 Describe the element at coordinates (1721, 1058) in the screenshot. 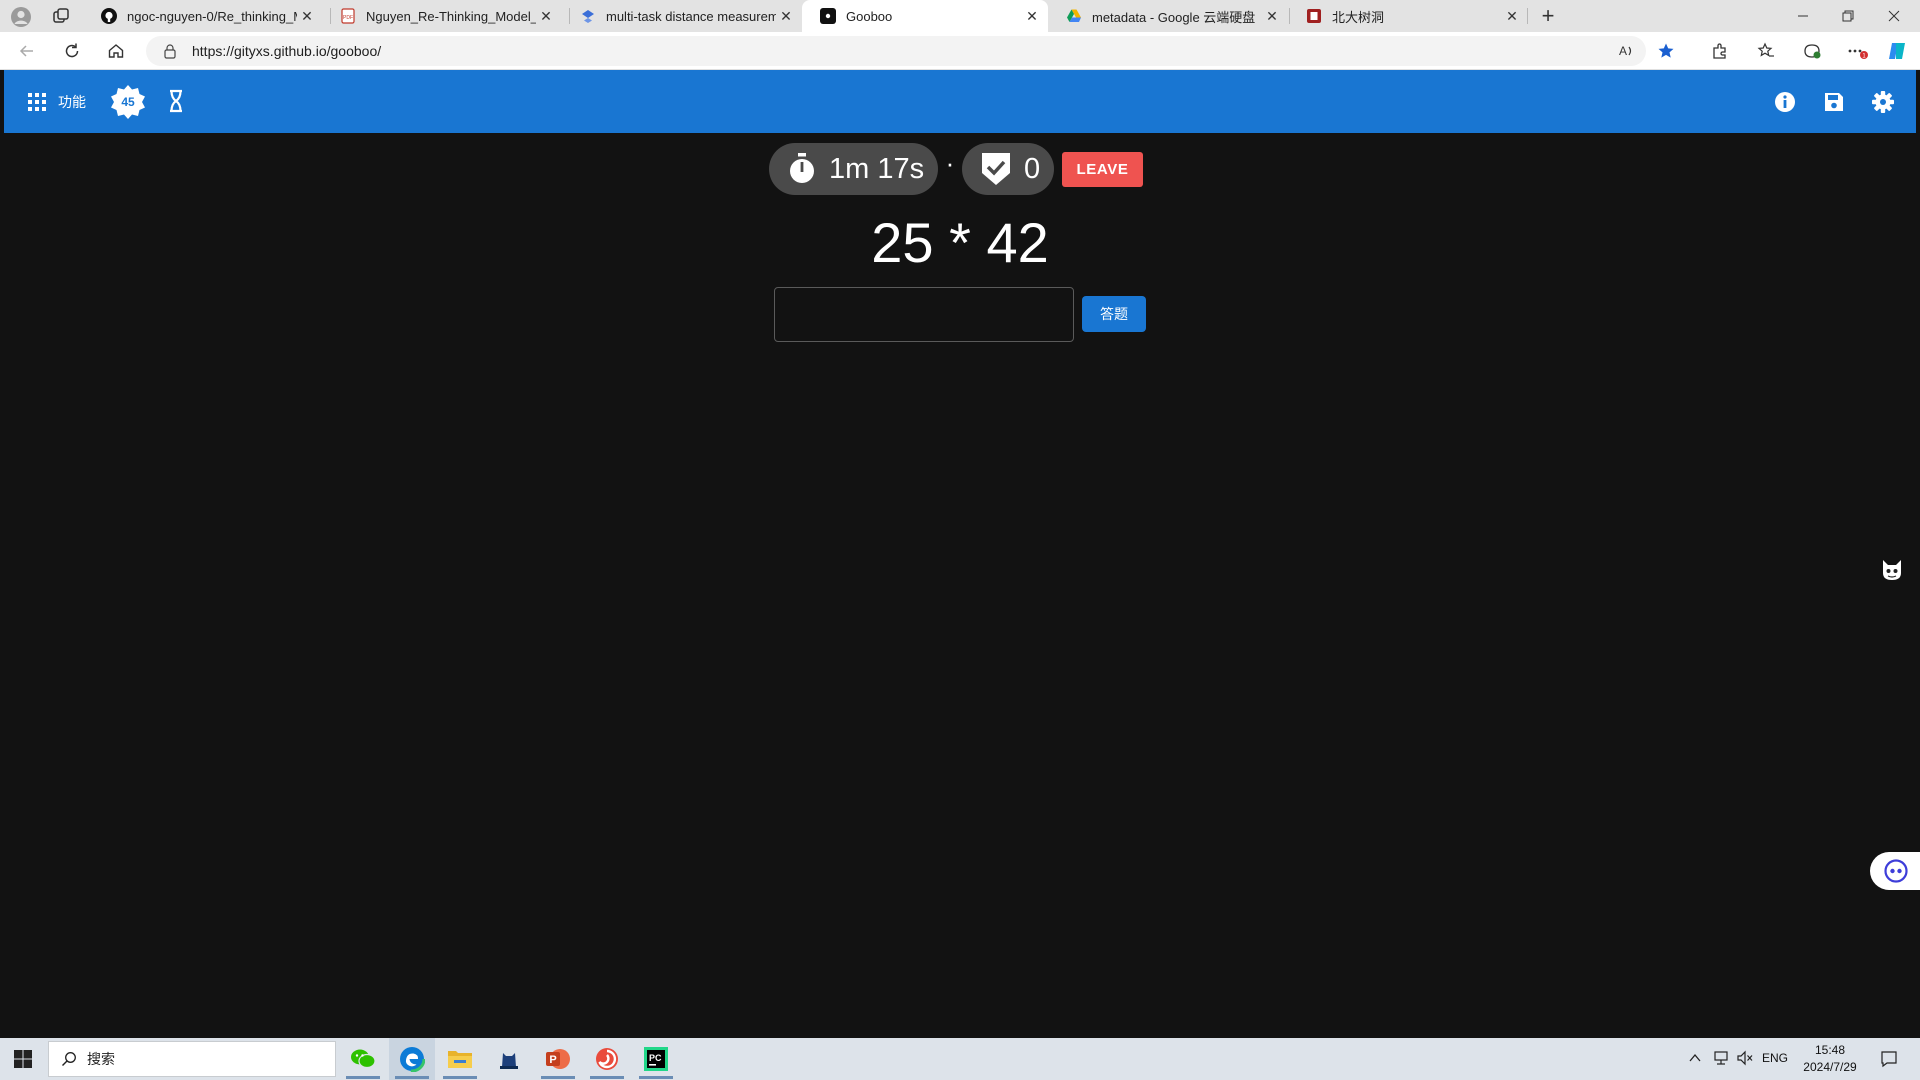

I see `network-icon` at that location.